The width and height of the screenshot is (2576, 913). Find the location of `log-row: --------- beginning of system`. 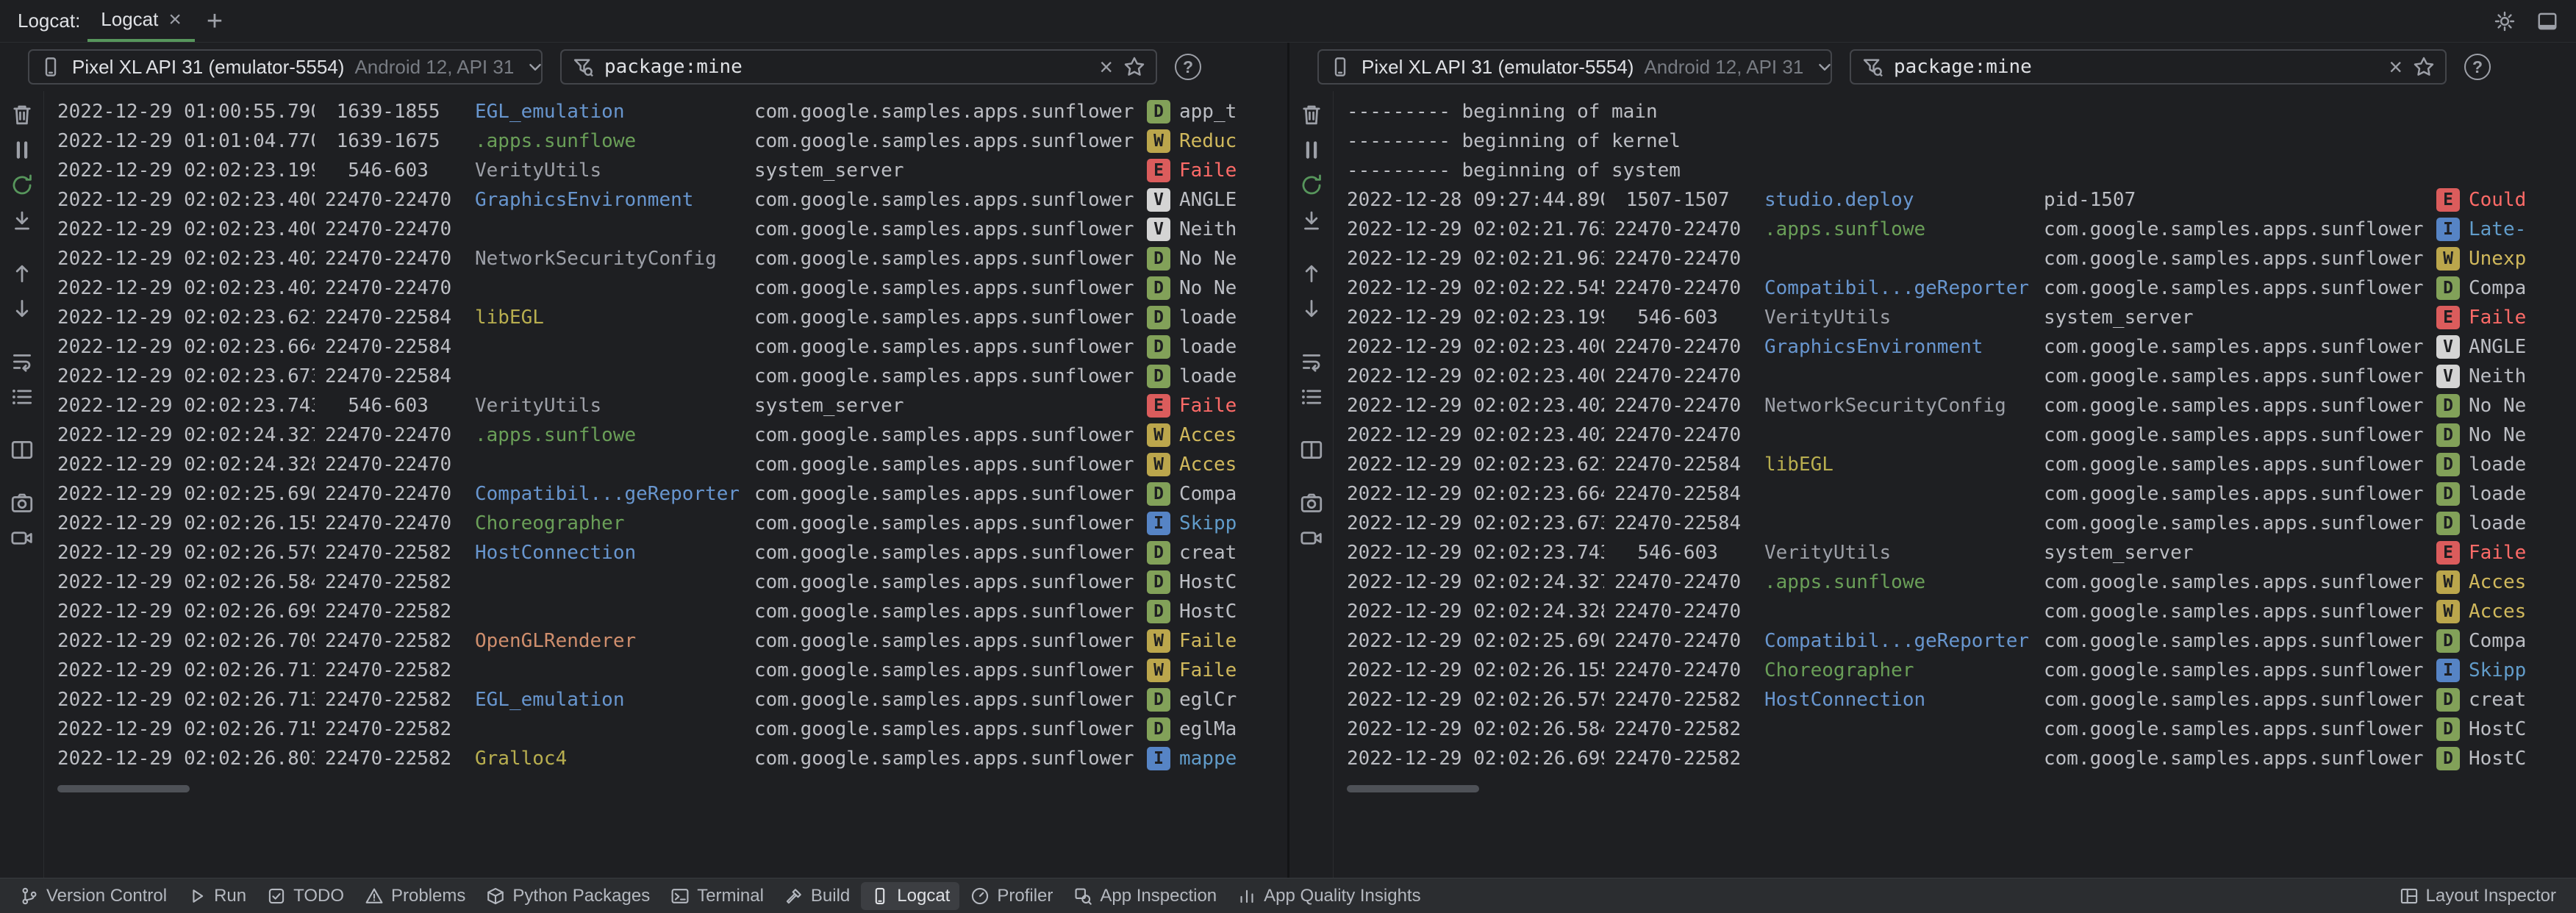

log-row: --------- beginning of system is located at coordinates (1954, 170).